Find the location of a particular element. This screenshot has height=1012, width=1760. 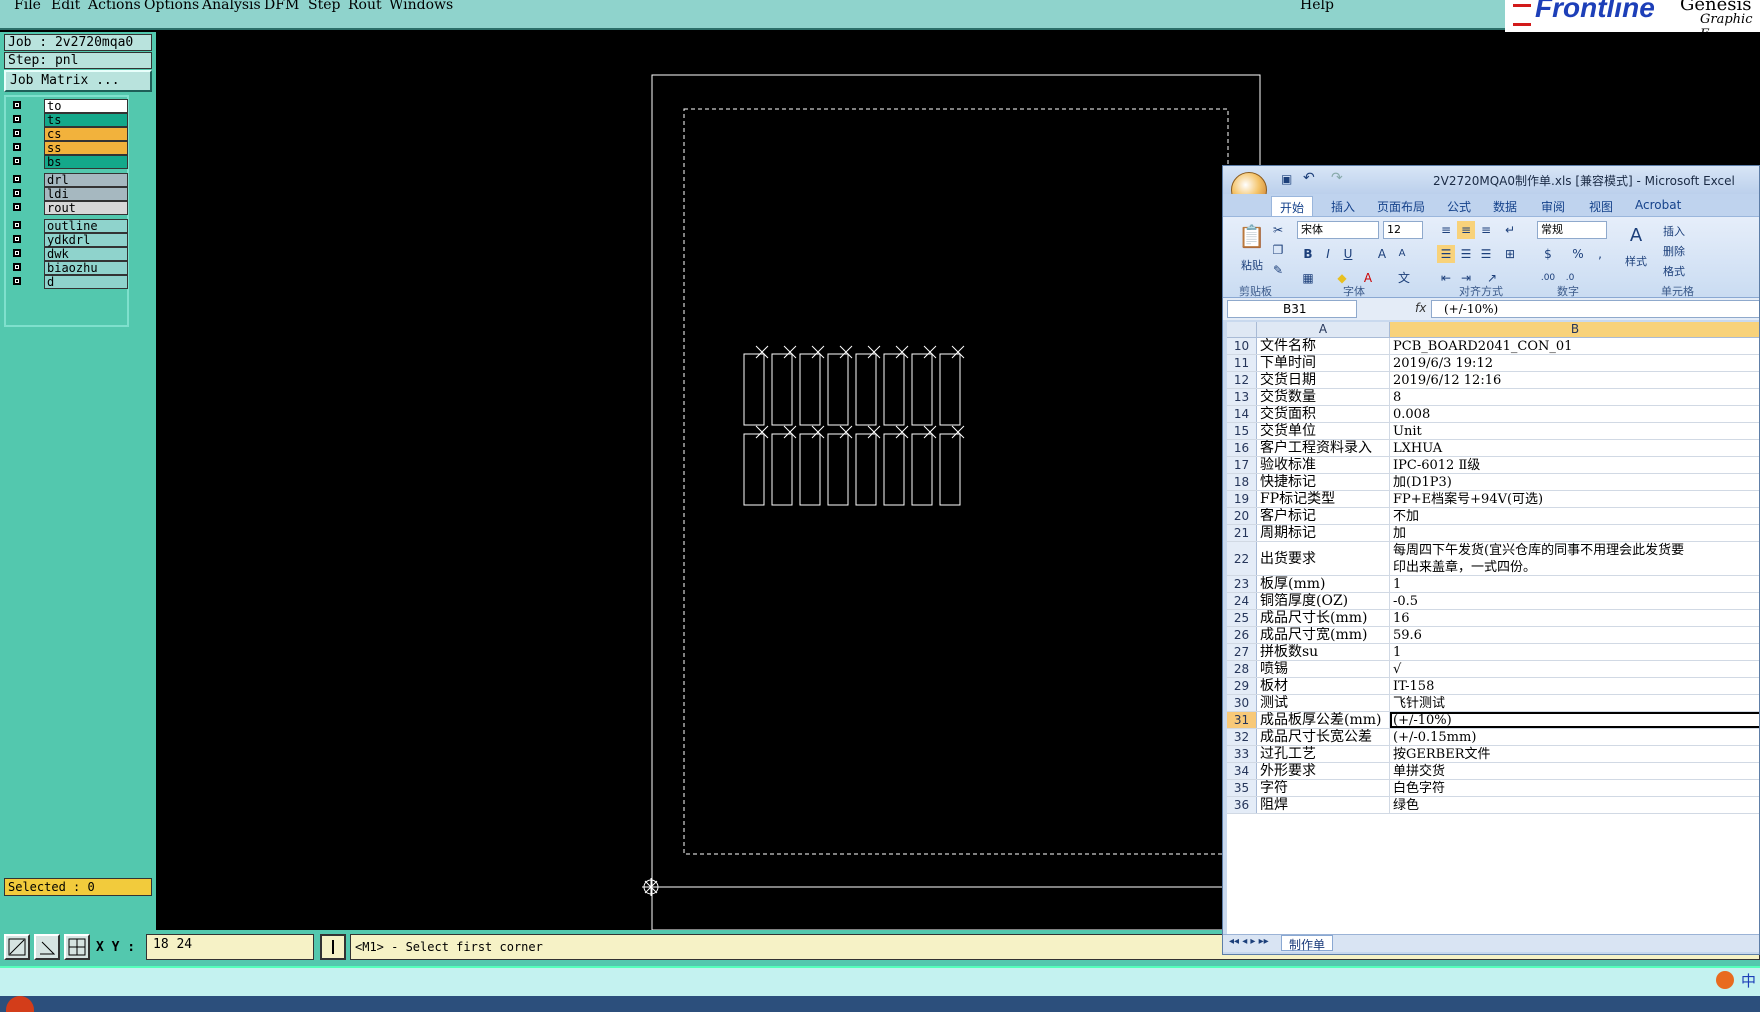

tab-insert: 插入 is located at coordinates (1343, 206).